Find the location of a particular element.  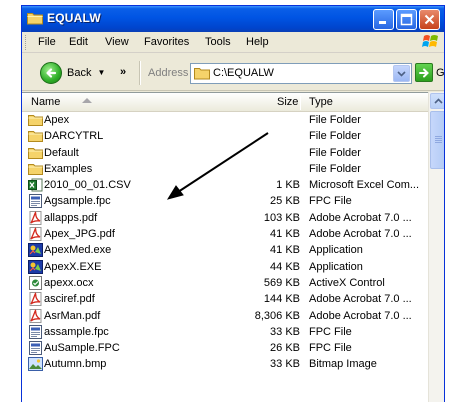

address-label: Address is located at coordinates (168, 73).